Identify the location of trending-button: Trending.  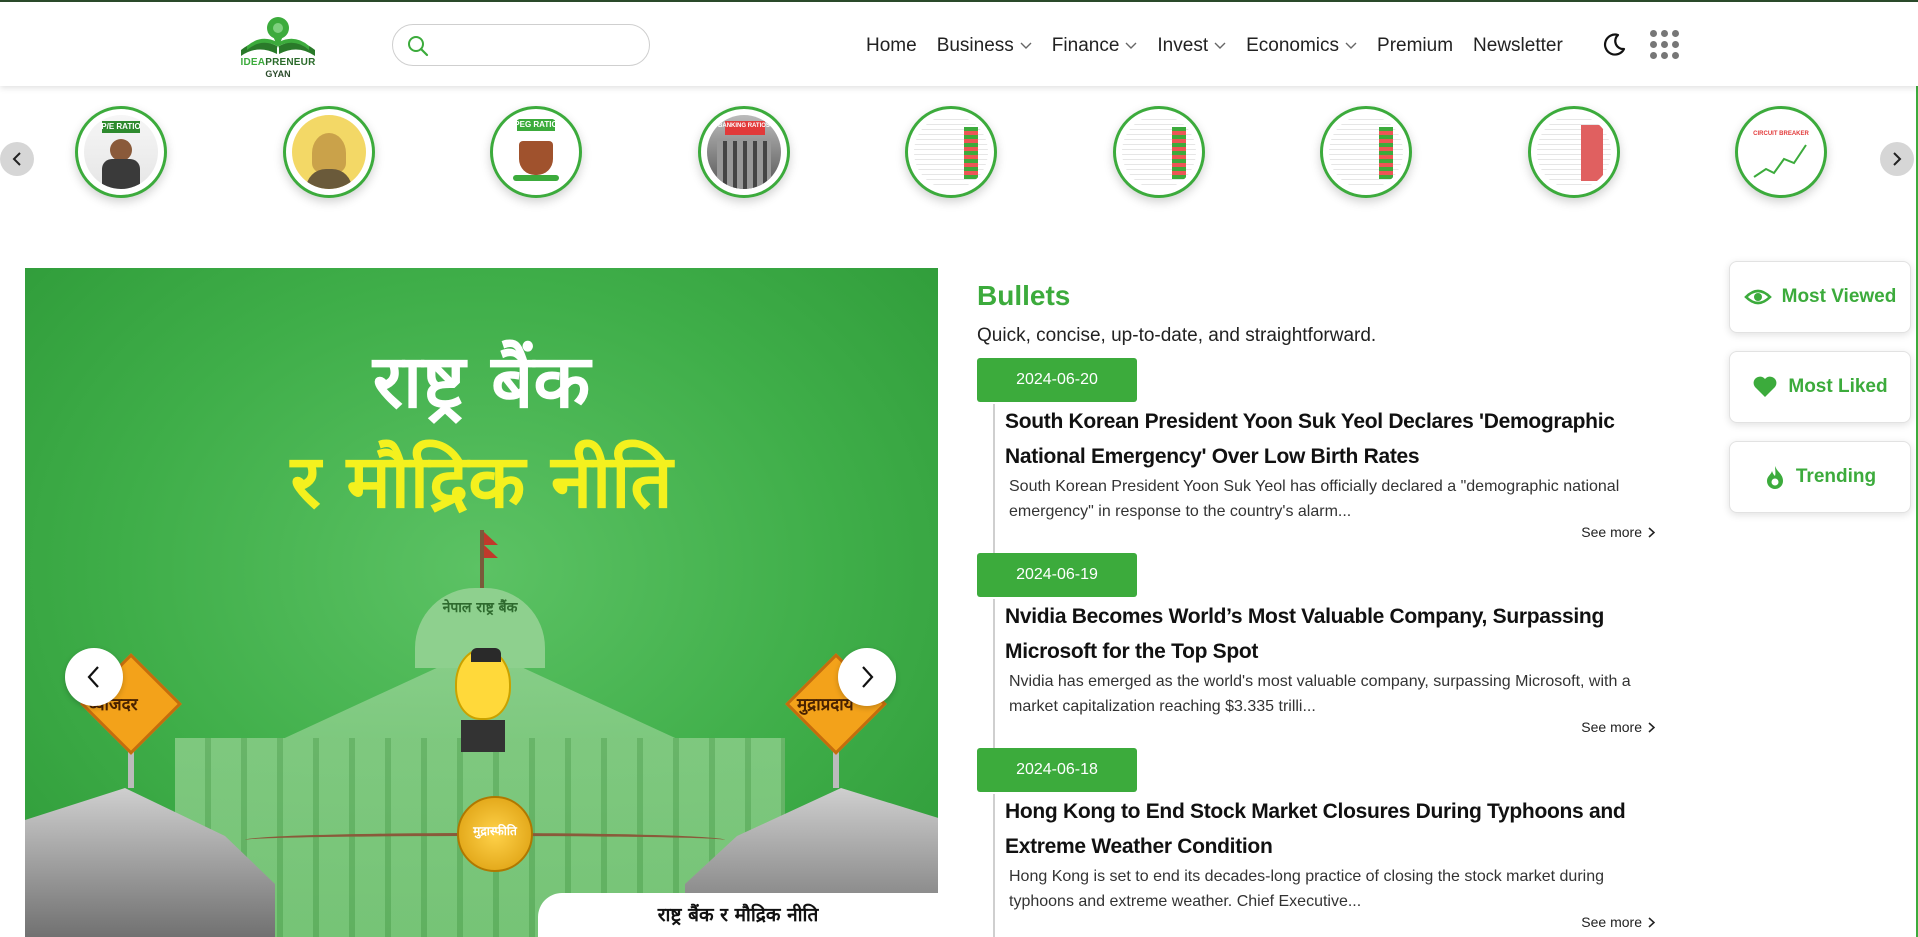
(1820, 477).